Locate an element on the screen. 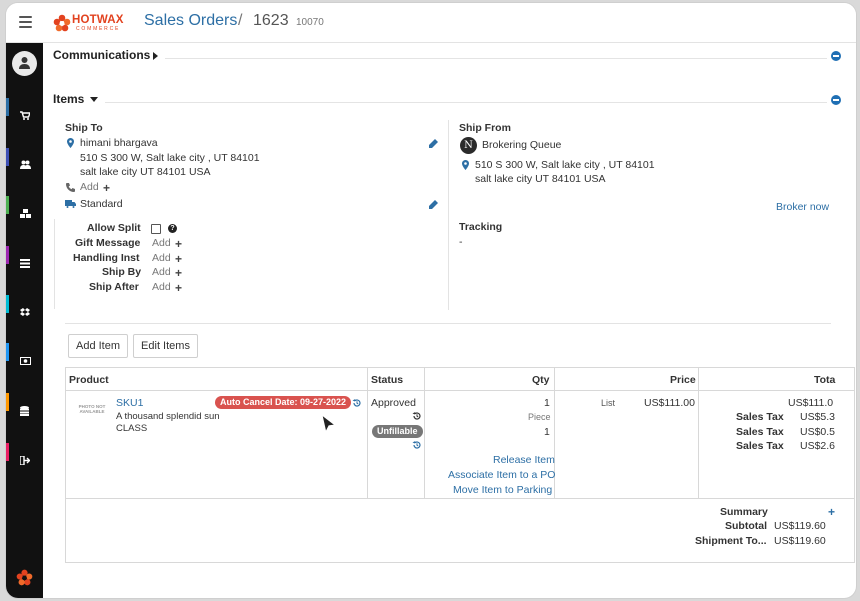 This screenshot has width=860, height=601. column-header-status: Status is located at coordinates (387, 380).